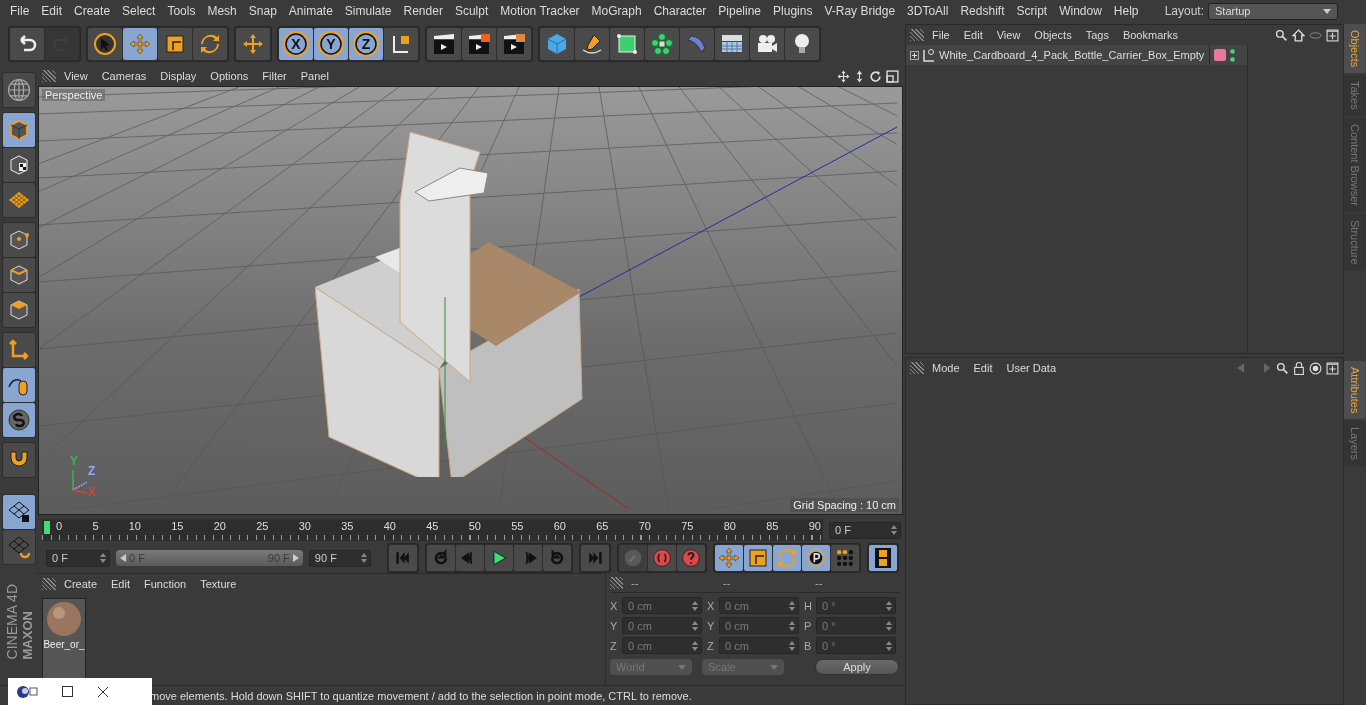 The image size is (1366, 705). What do you see at coordinates (310, 11) in the screenshot?
I see `menu-item: Animate` at bounding box center [310, 11].